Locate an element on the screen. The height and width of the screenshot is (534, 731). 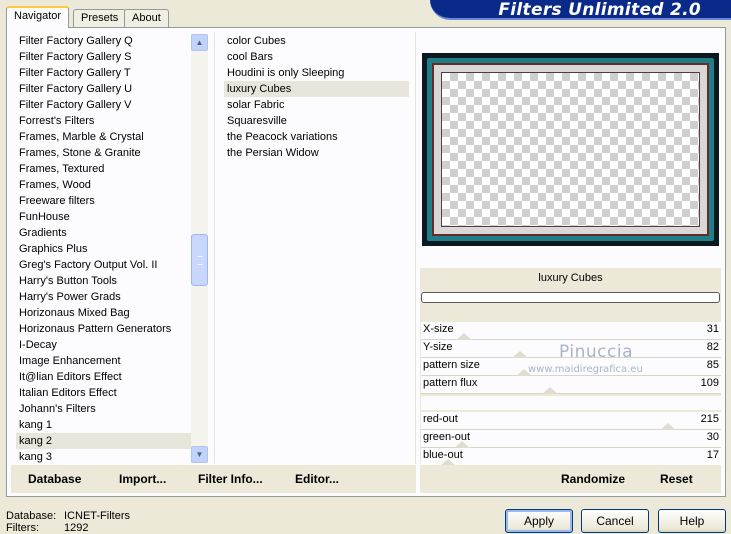
help-button: Help is located at coordinates (692, 521).